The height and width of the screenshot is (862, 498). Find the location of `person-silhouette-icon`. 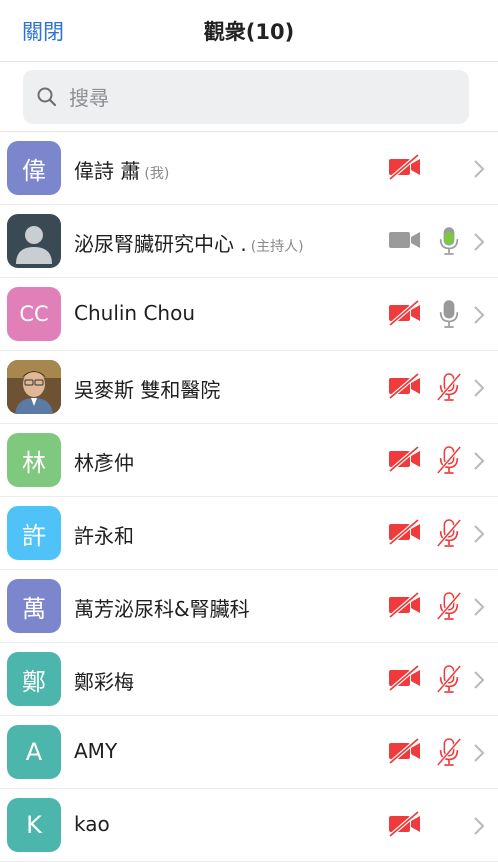

person-silhouette-icon is located at coordinates (34, 245).